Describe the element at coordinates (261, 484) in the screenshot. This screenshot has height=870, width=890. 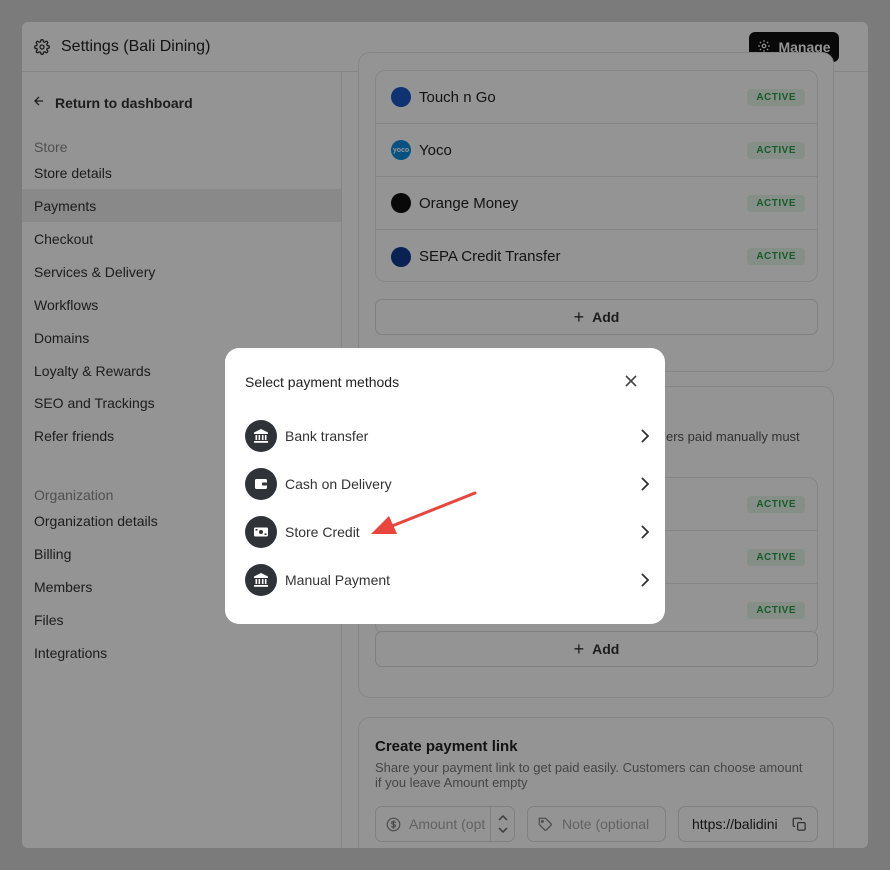
I see `wallet-icon` at that location.